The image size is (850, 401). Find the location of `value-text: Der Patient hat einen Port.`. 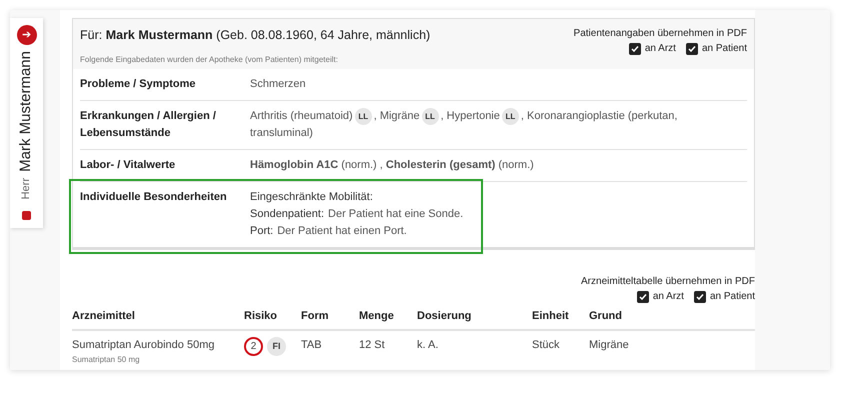

value-text: Der Patient hat einen Port. is located at coordinates (342, 231).